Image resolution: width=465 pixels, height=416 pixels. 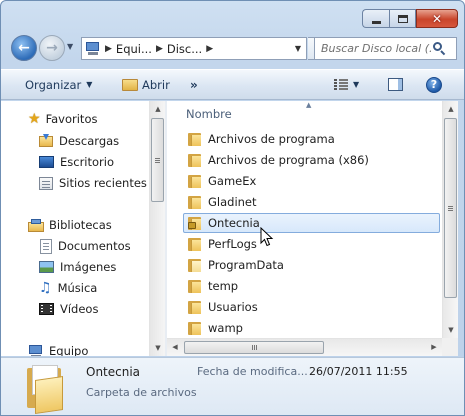 I want to click on file-row: Usuarios, so click(x=311, y=307).